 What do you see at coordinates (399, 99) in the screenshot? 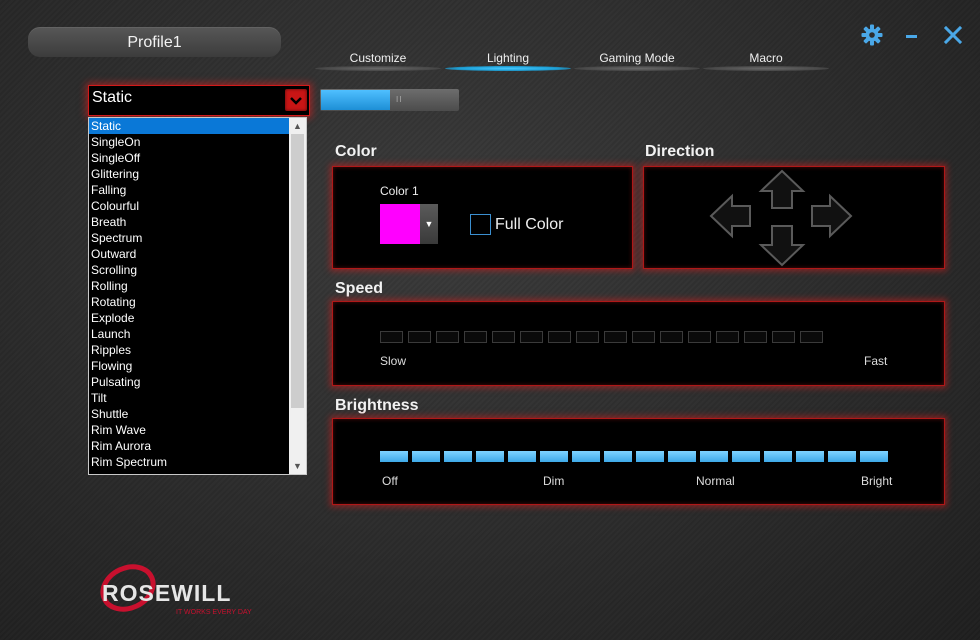
I see `toggle-grip: II` at bounding box center [399, 99].